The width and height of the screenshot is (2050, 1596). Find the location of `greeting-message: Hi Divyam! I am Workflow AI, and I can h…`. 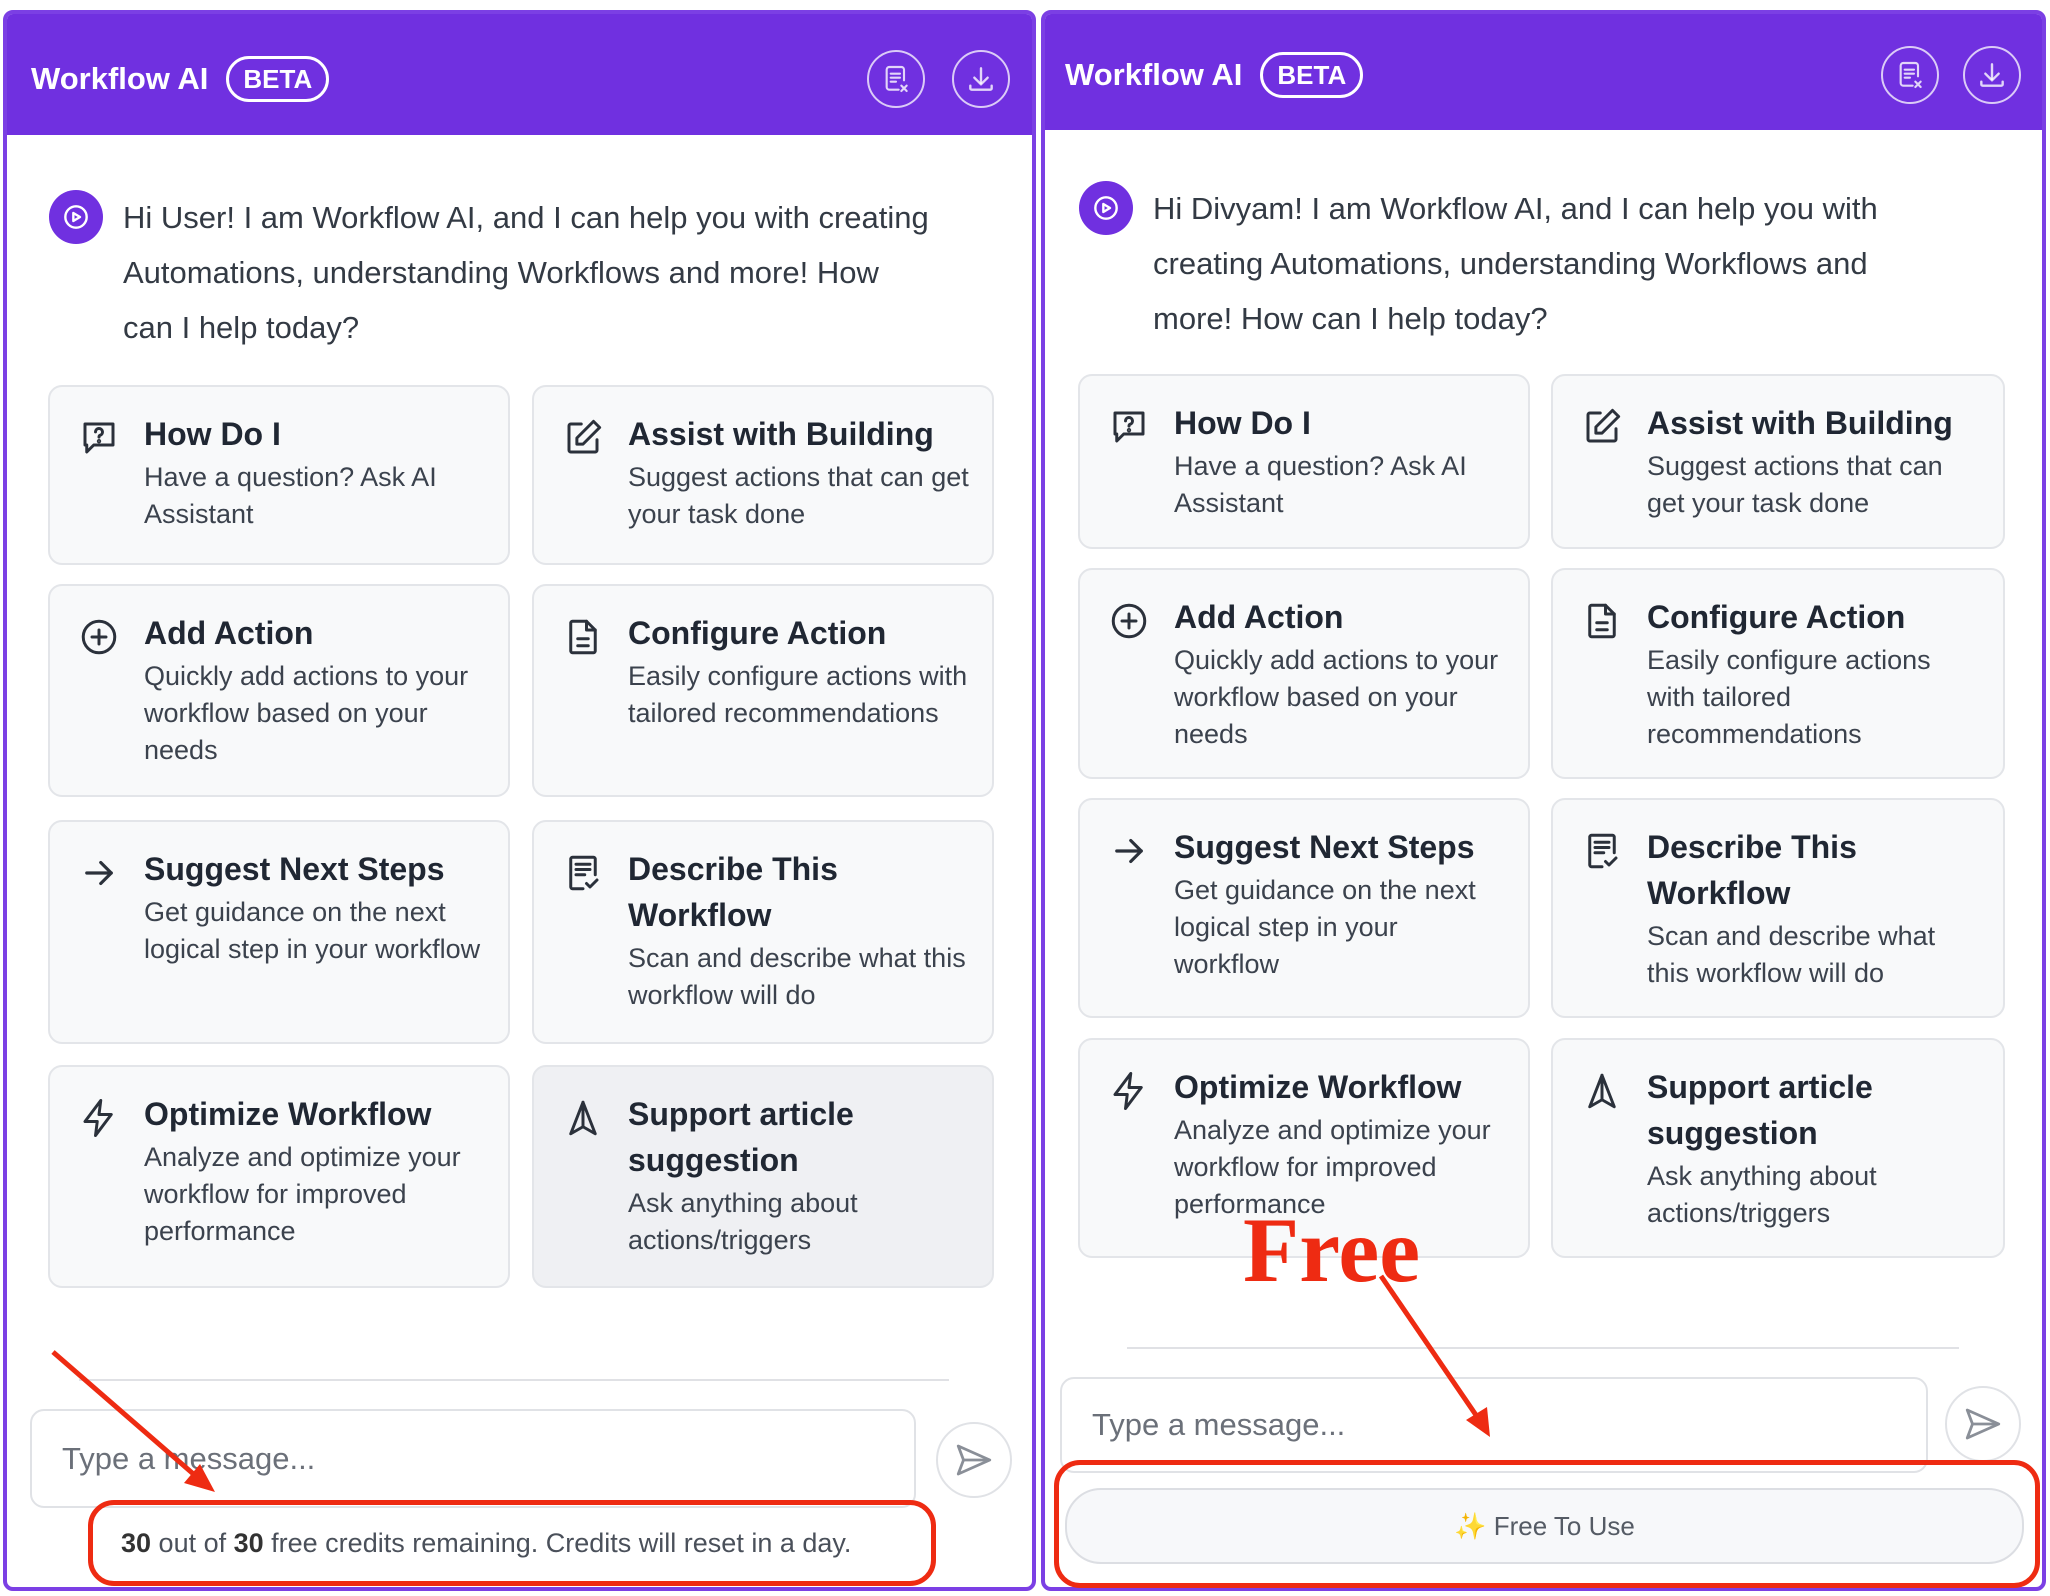

greeting-message: Hi Divyam! I am Workflow AI, and I can h… is located at coordinates (1499, 263).